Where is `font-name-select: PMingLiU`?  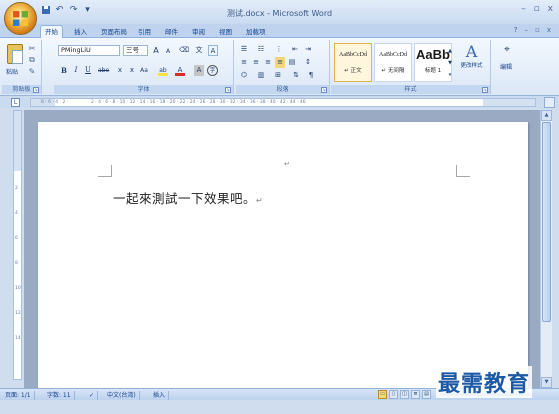 font-name-select: PMingLiU is located at coordinates (89, 50).